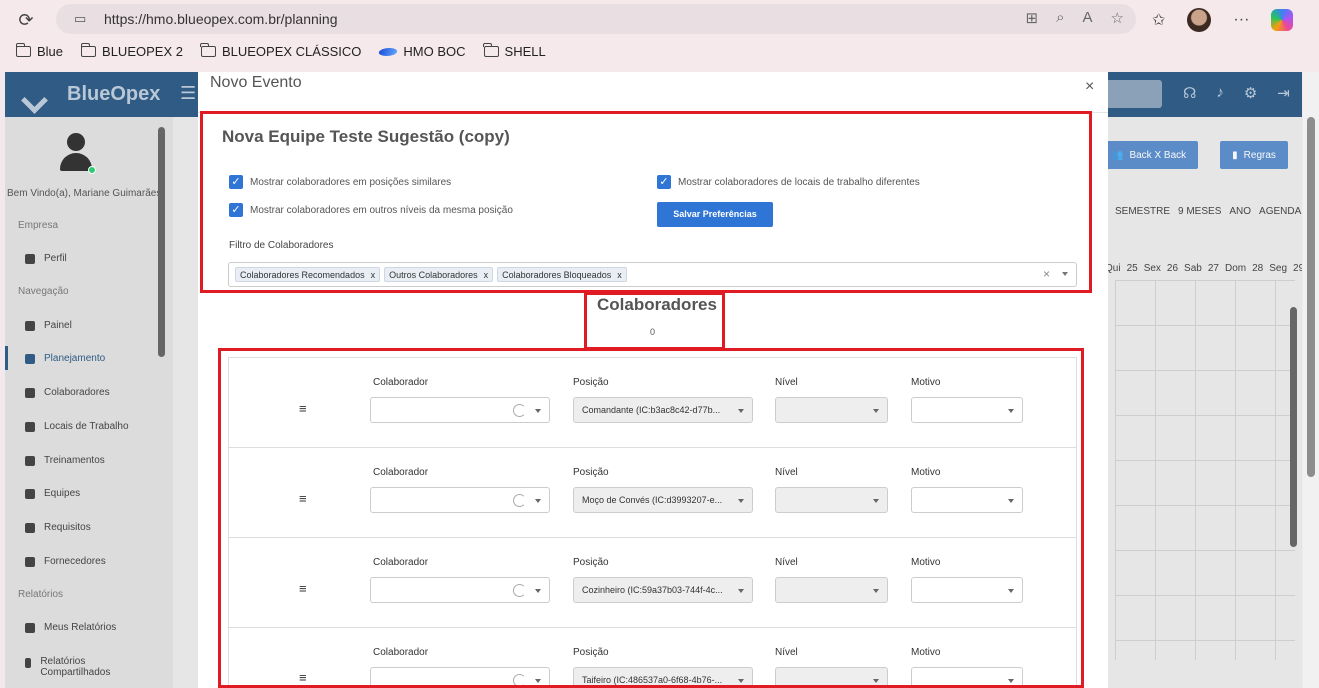 This screenshot has height=688, width=1319. I want to click on url-text: https://hmo.blueopex.com.br/planning, so click(220, 19).